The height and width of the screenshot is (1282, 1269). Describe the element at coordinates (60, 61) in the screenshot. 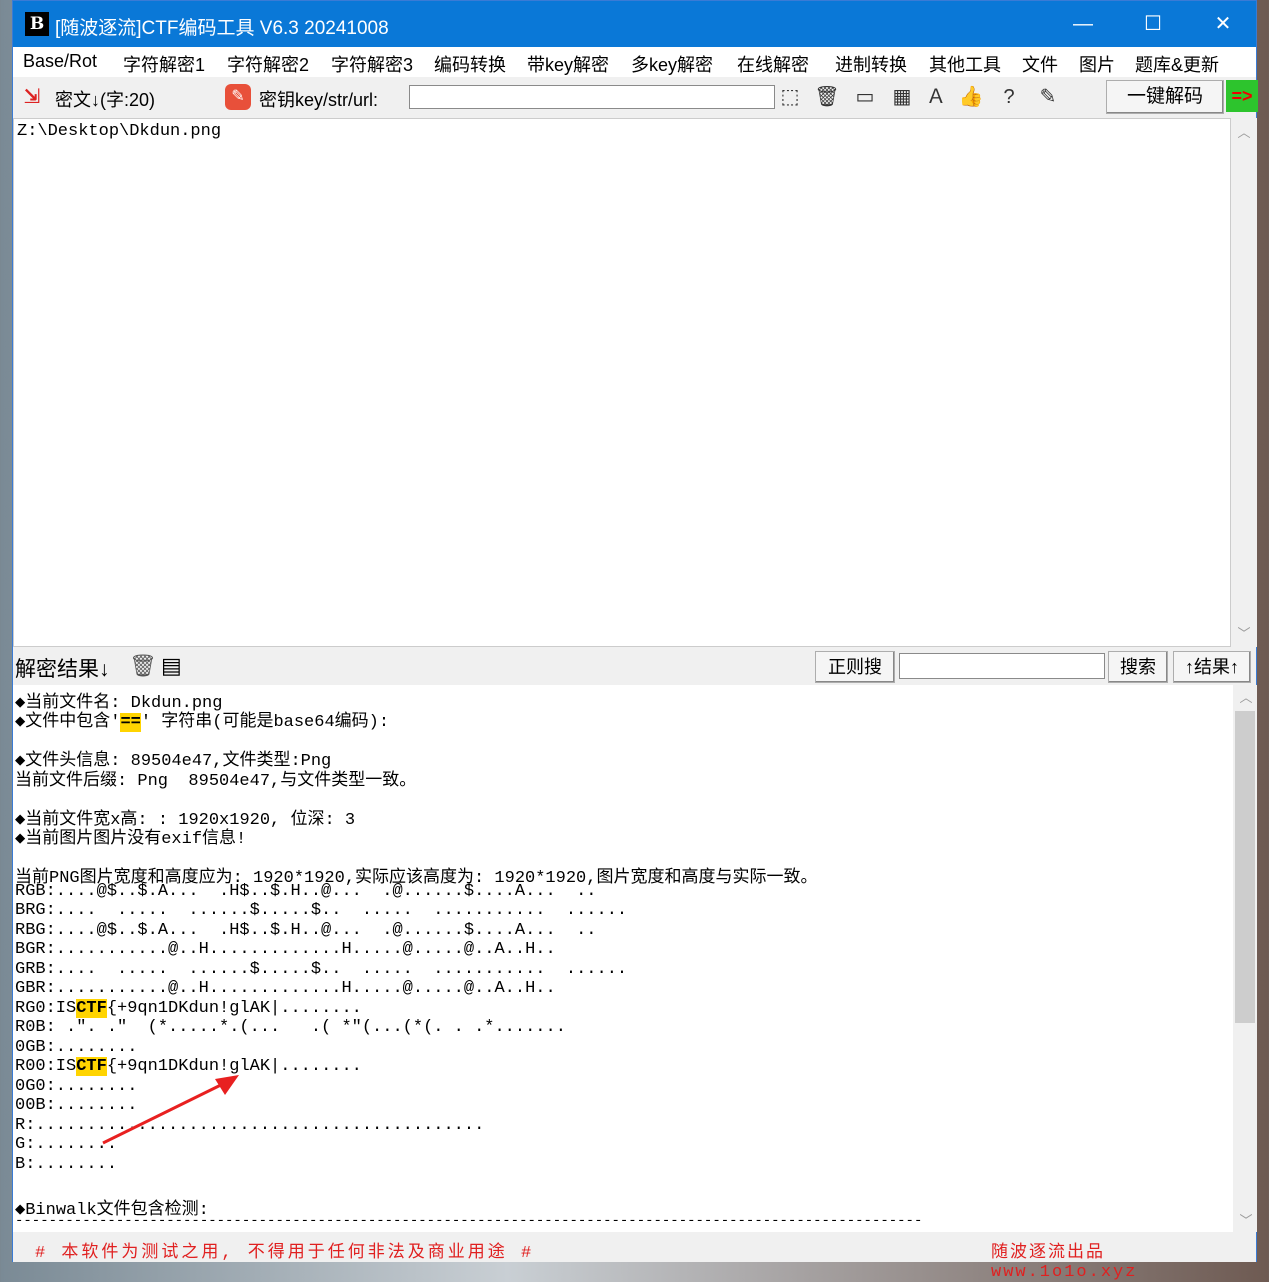

I see `menu-base-rot: Base/Rot` at that location.